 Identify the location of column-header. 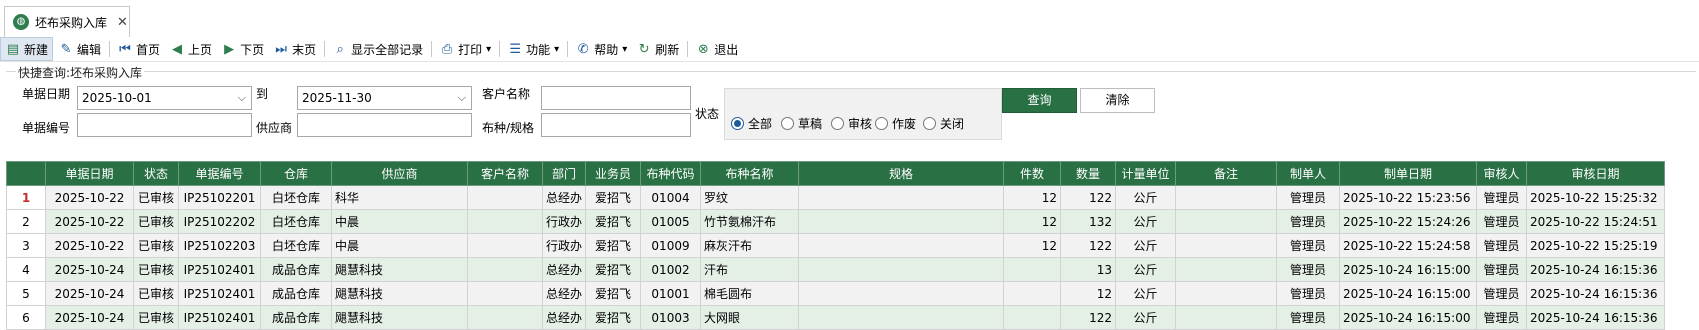
(26, 173).